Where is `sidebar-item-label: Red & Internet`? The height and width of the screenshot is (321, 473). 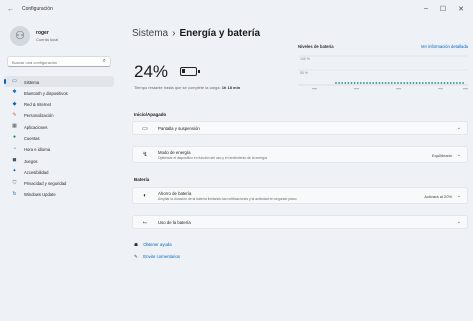 sidebar-item-label: Red & Internet is located at coordinates (38, 105).